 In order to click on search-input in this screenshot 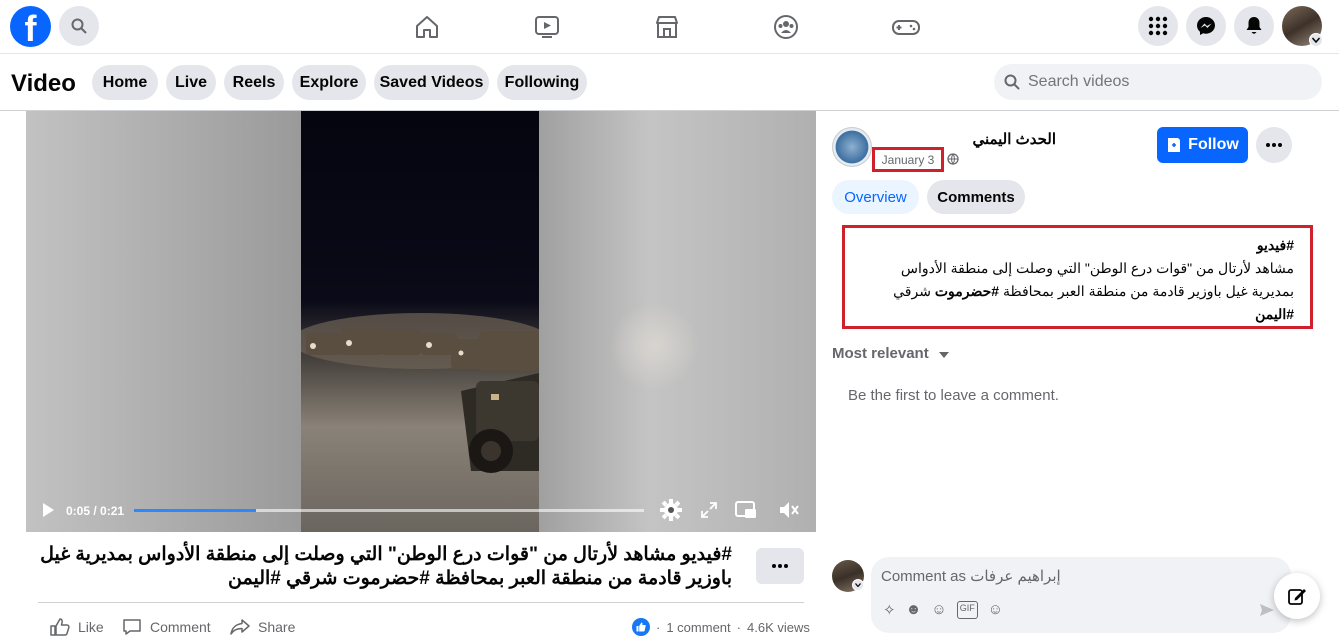, I will do `click(1163, 82)`.